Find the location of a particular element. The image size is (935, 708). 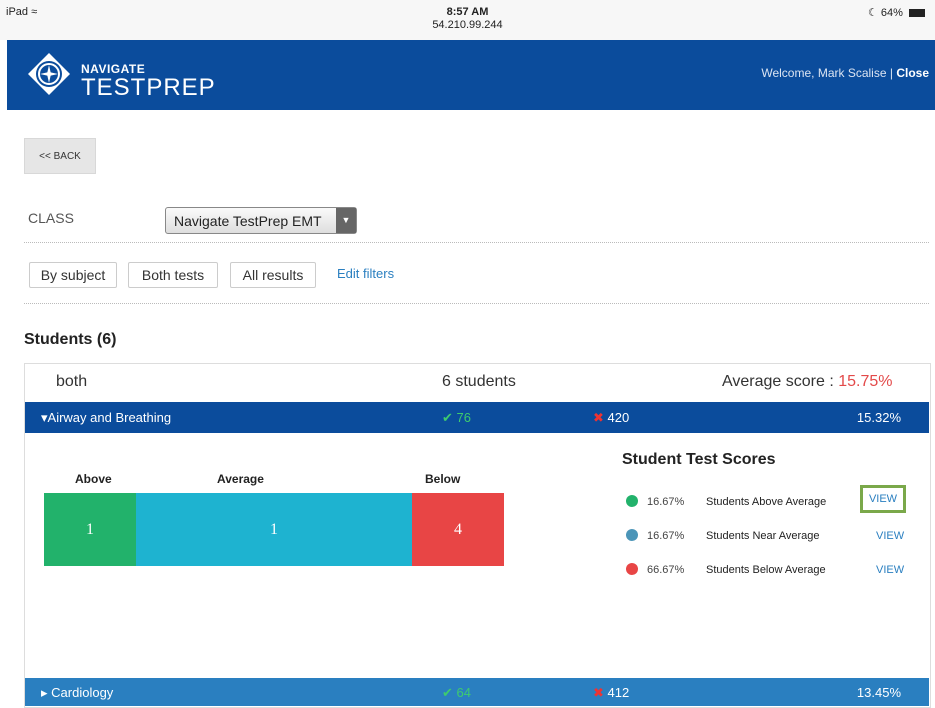

filter-both-tests: Both tests is located at coordinates (173, 275).